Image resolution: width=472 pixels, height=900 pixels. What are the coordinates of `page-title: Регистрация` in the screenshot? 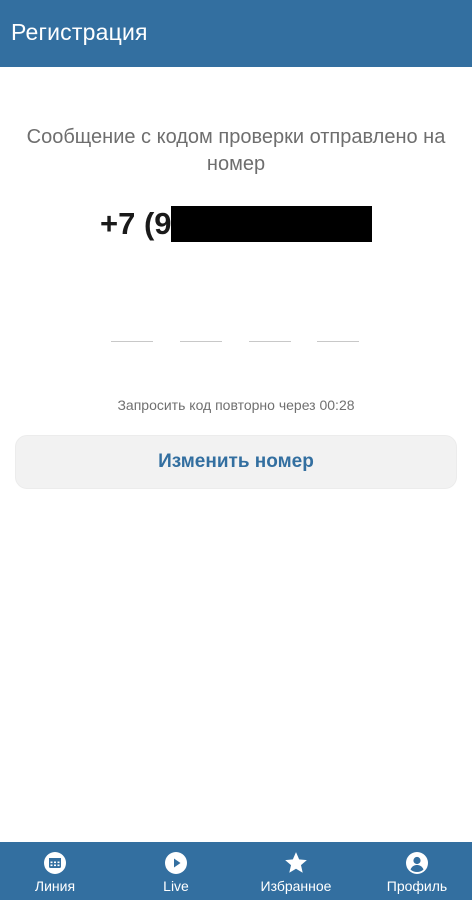 It's located at (79, 32).